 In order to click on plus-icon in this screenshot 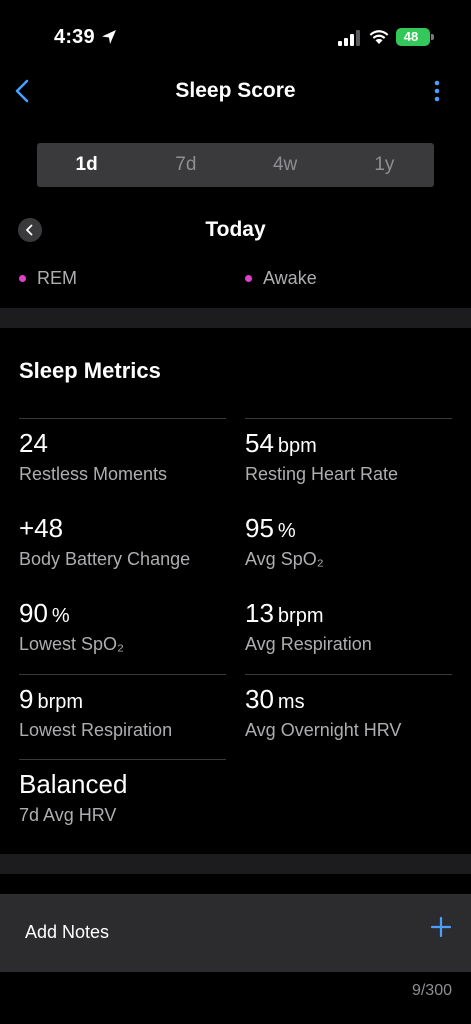, I will do `click(441, 927)`.